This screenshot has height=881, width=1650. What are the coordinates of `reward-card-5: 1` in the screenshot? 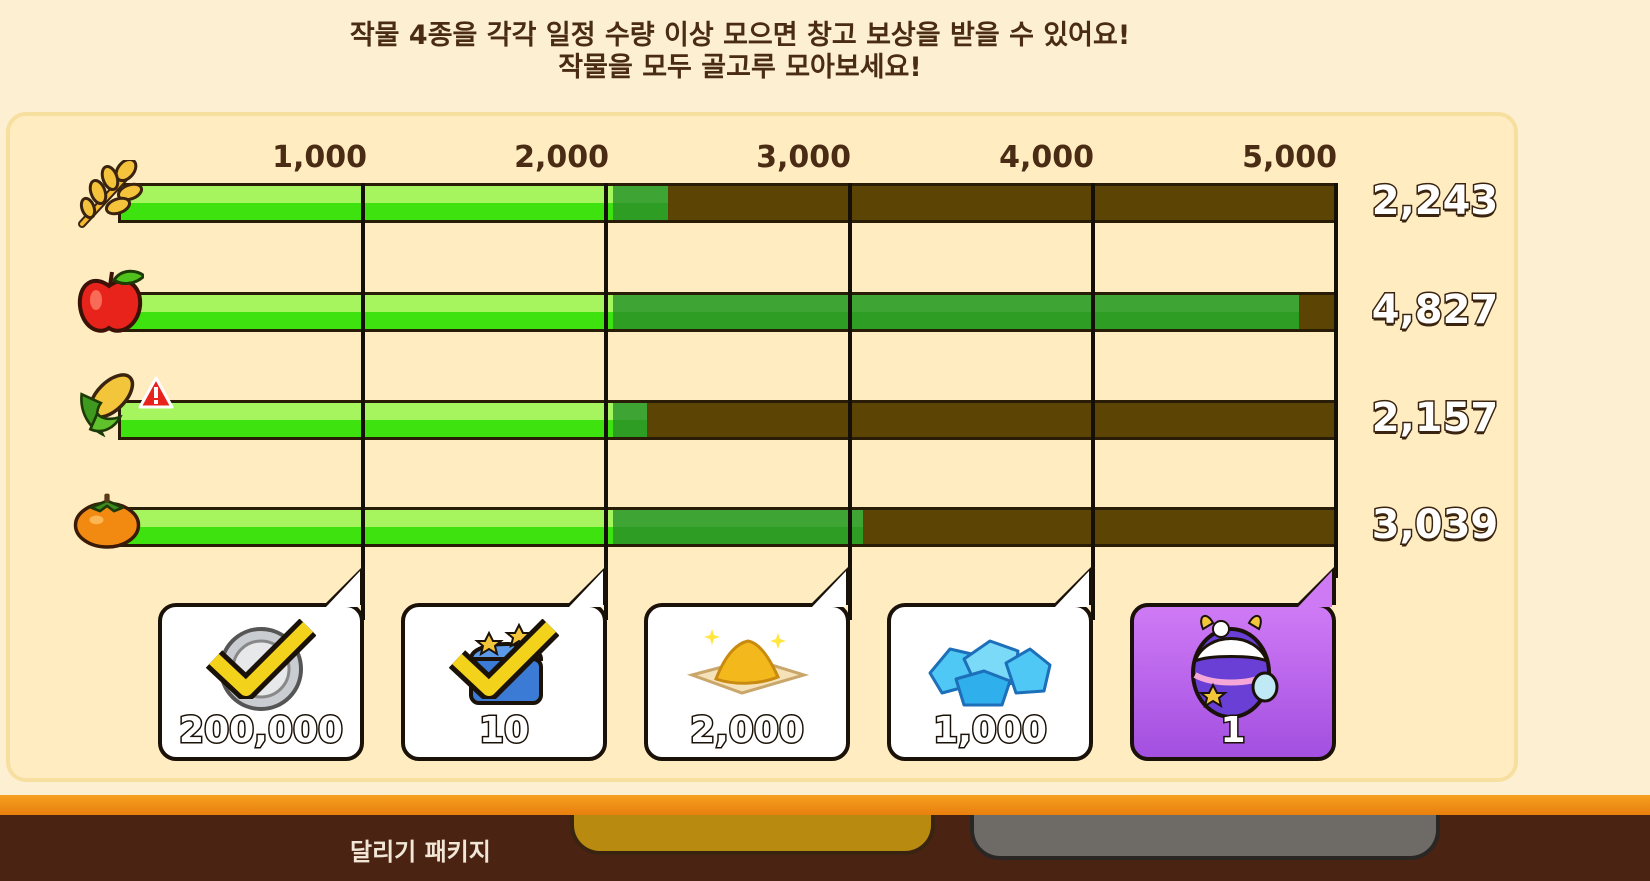 It's located at (1233, 663).